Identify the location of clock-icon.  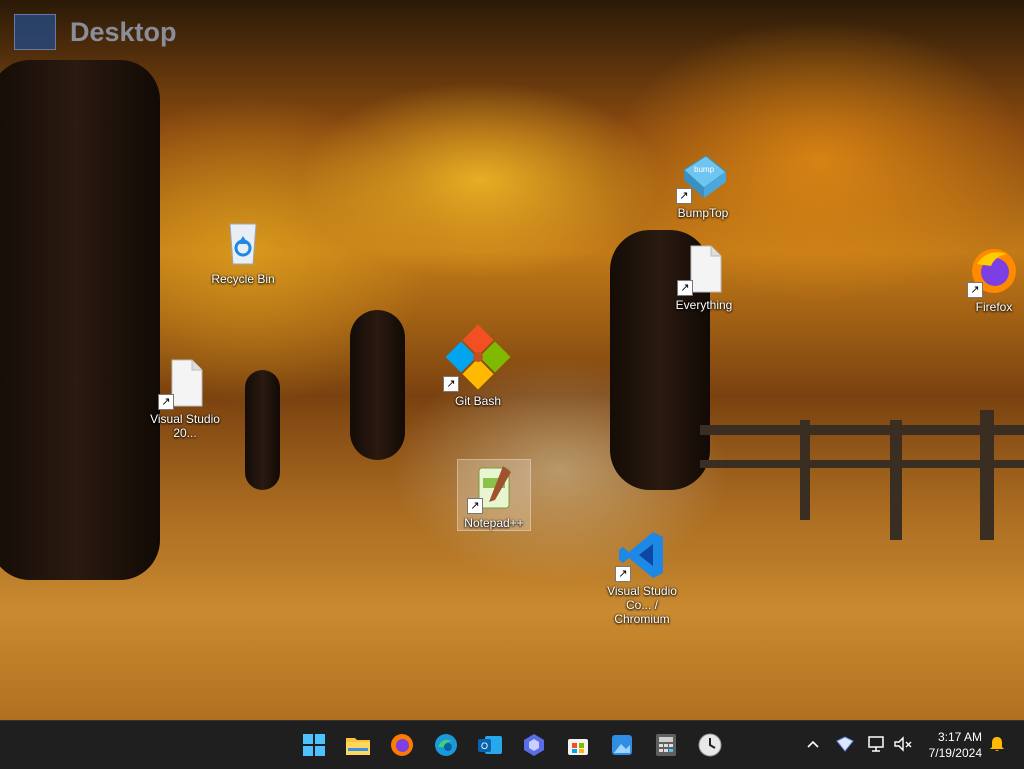
(710, 745).